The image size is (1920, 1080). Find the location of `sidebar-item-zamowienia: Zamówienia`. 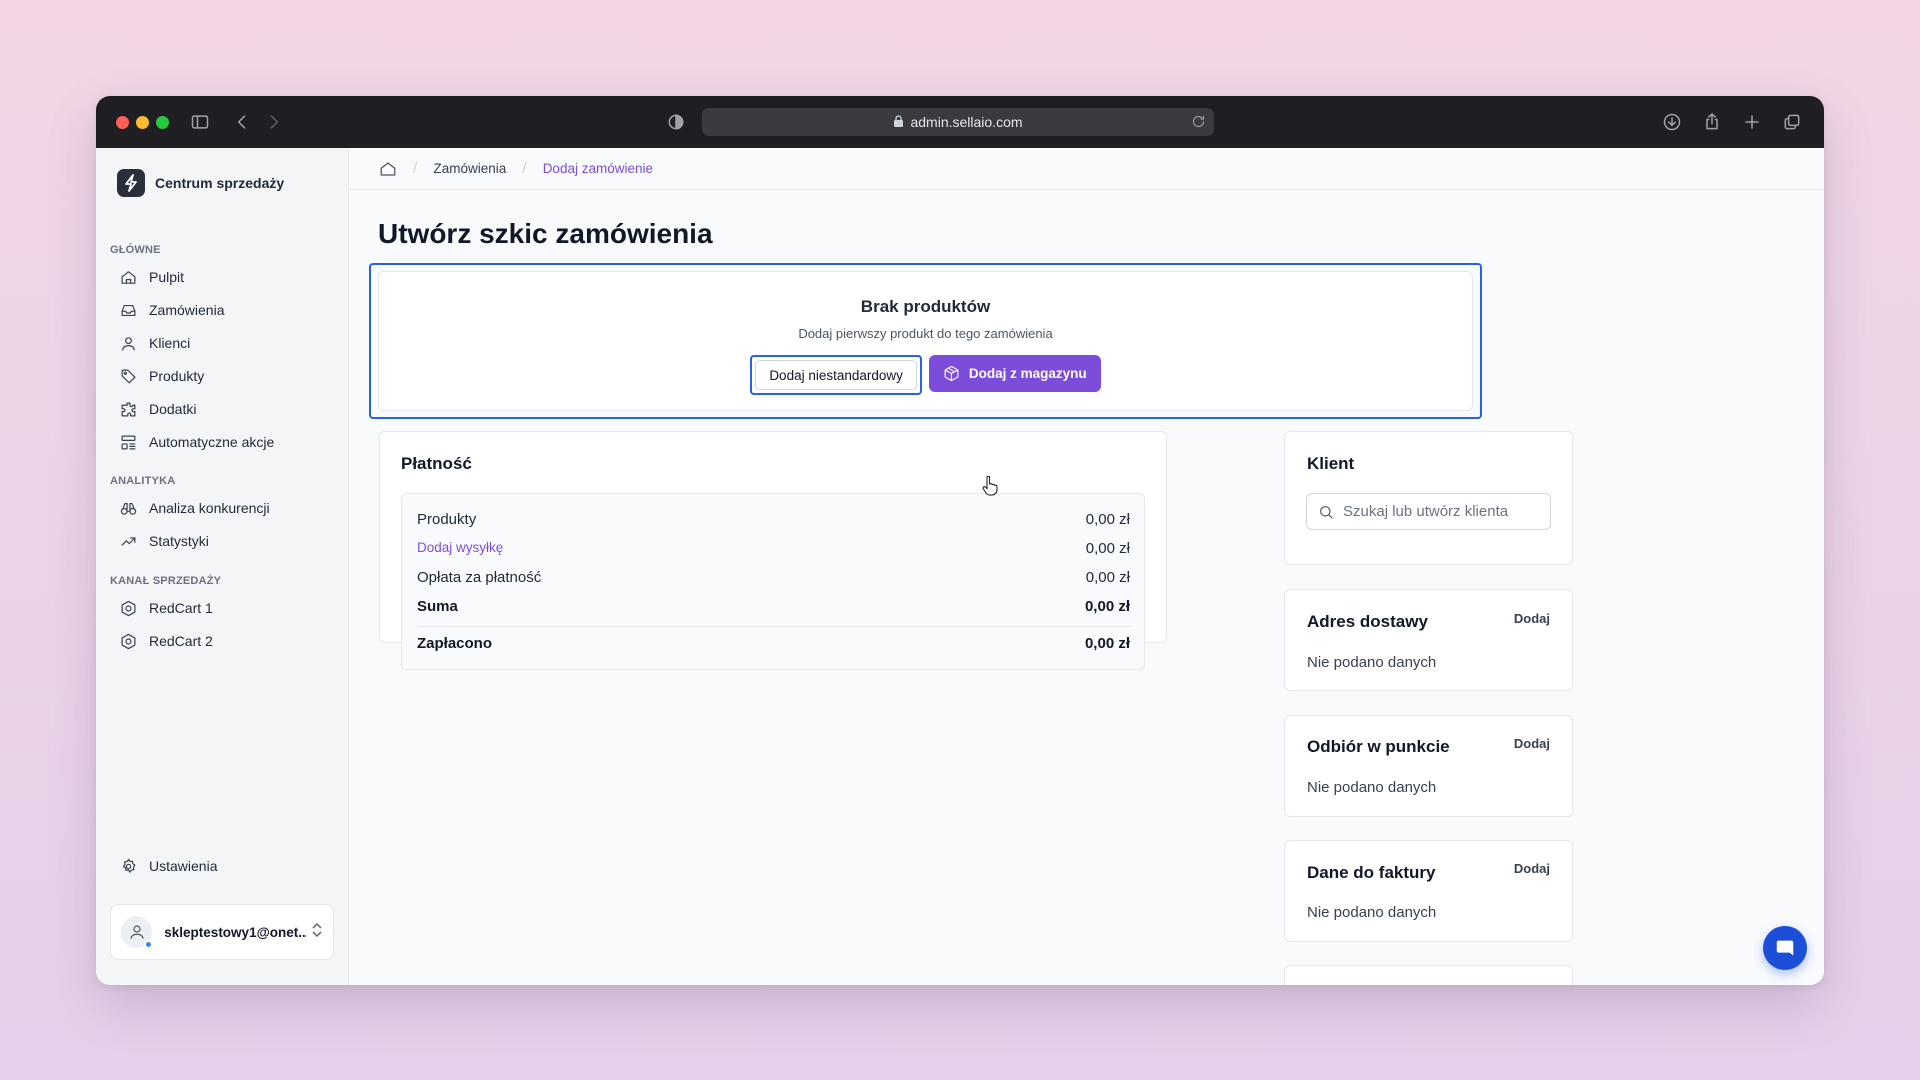

sidebar-item-zamowienia: Zamówienia is located at coordinates (172, 310).